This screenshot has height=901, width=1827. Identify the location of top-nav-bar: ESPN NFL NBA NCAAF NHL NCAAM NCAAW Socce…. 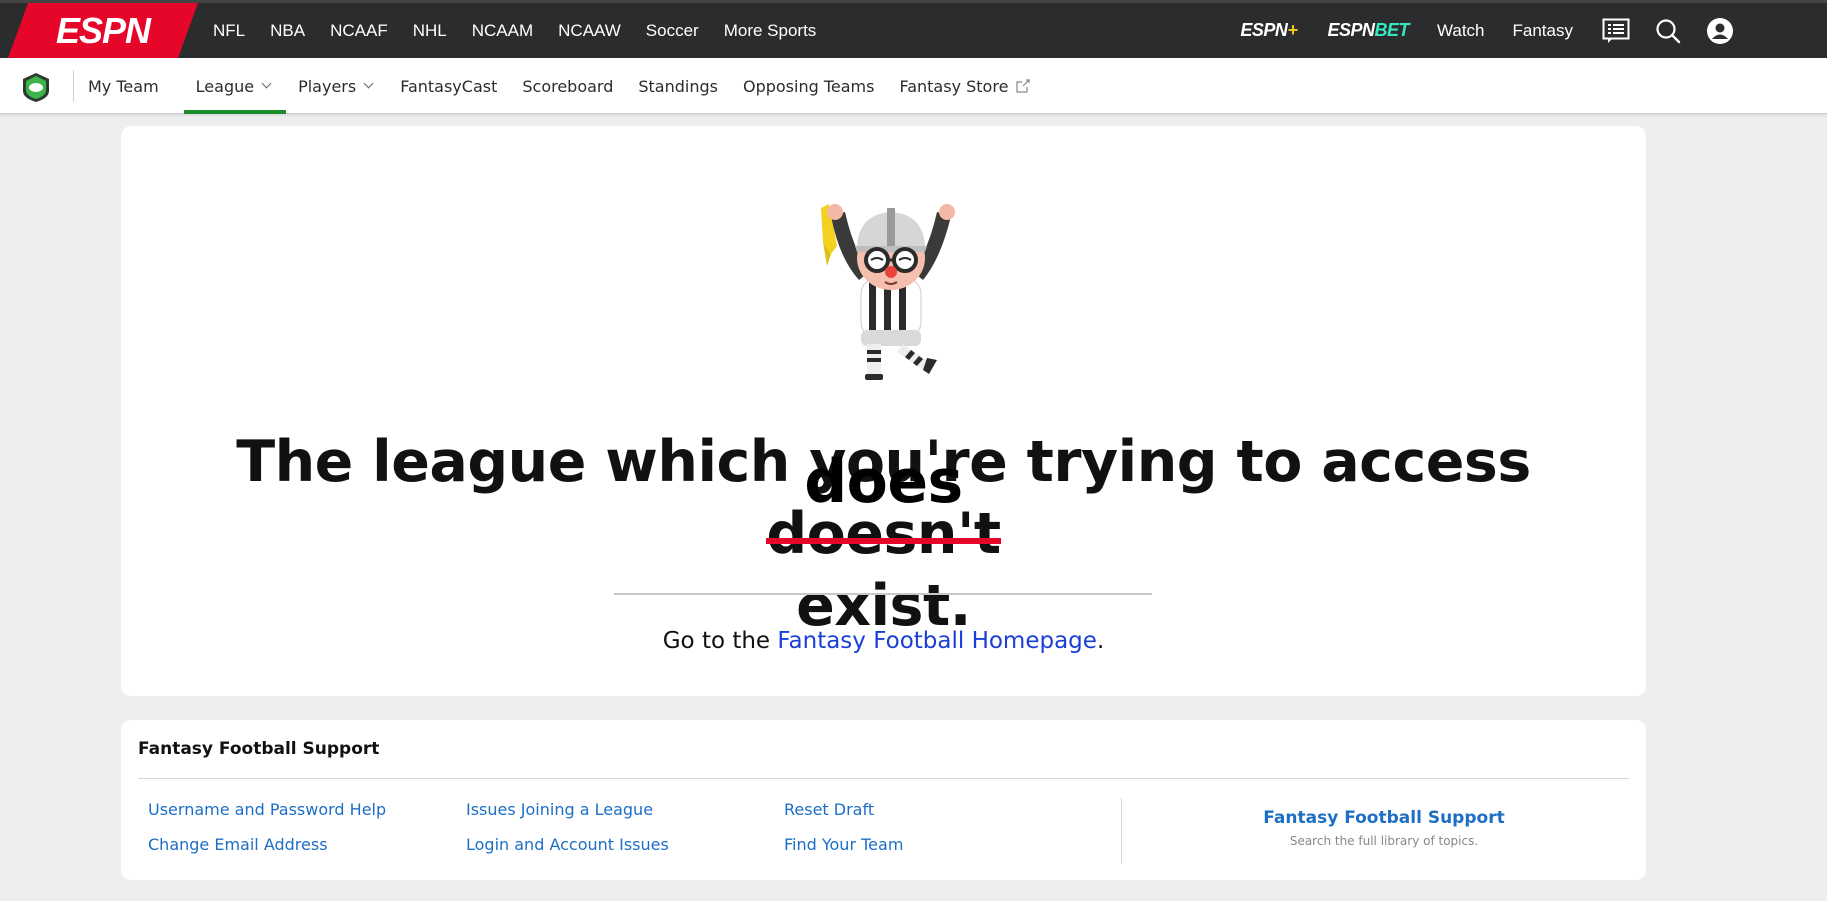
(913, 29).